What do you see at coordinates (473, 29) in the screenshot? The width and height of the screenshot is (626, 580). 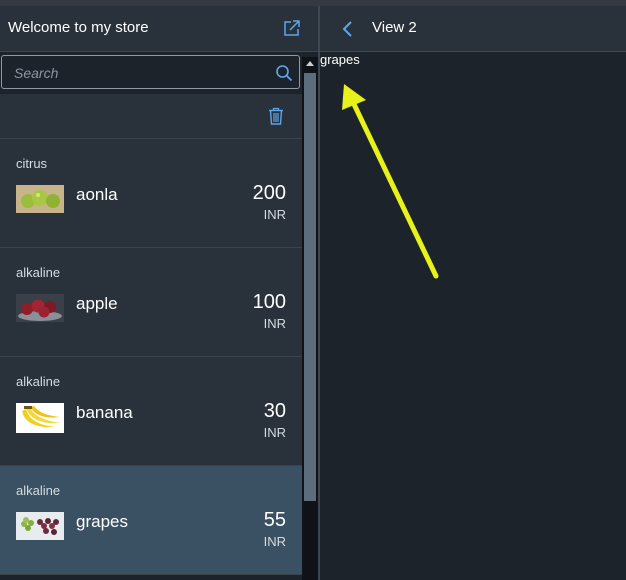 I see `detail-header: View 2` at bounding box center [473, 29].